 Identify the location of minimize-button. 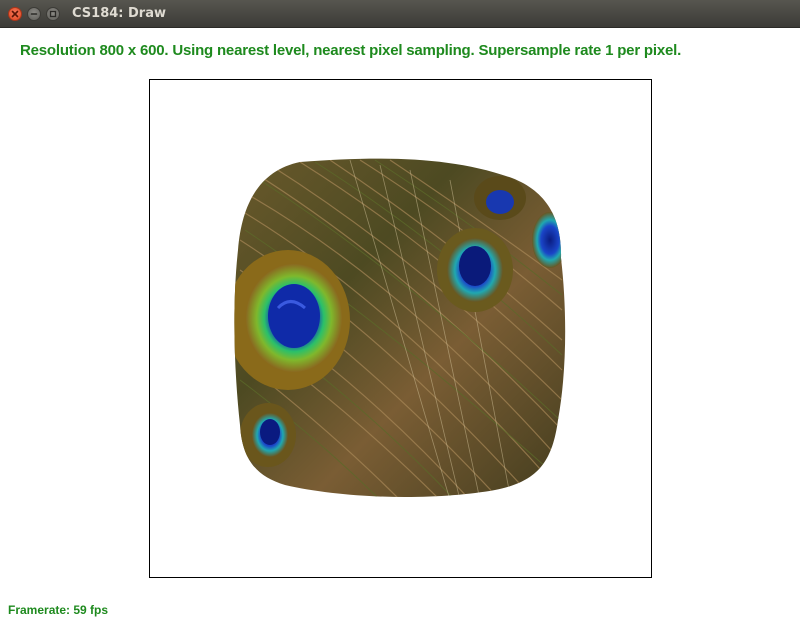
(34, 14).